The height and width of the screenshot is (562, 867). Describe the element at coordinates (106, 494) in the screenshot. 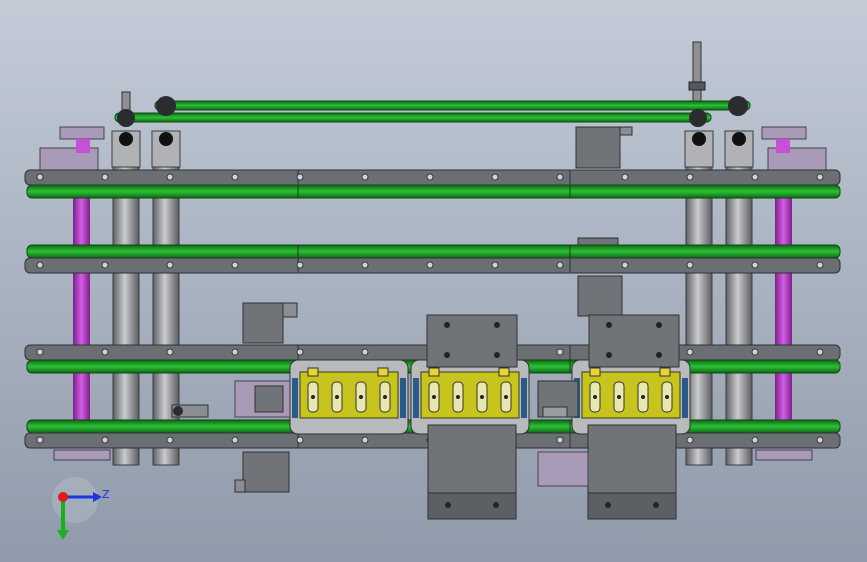

I see `axis-z-label: Z` at that location.